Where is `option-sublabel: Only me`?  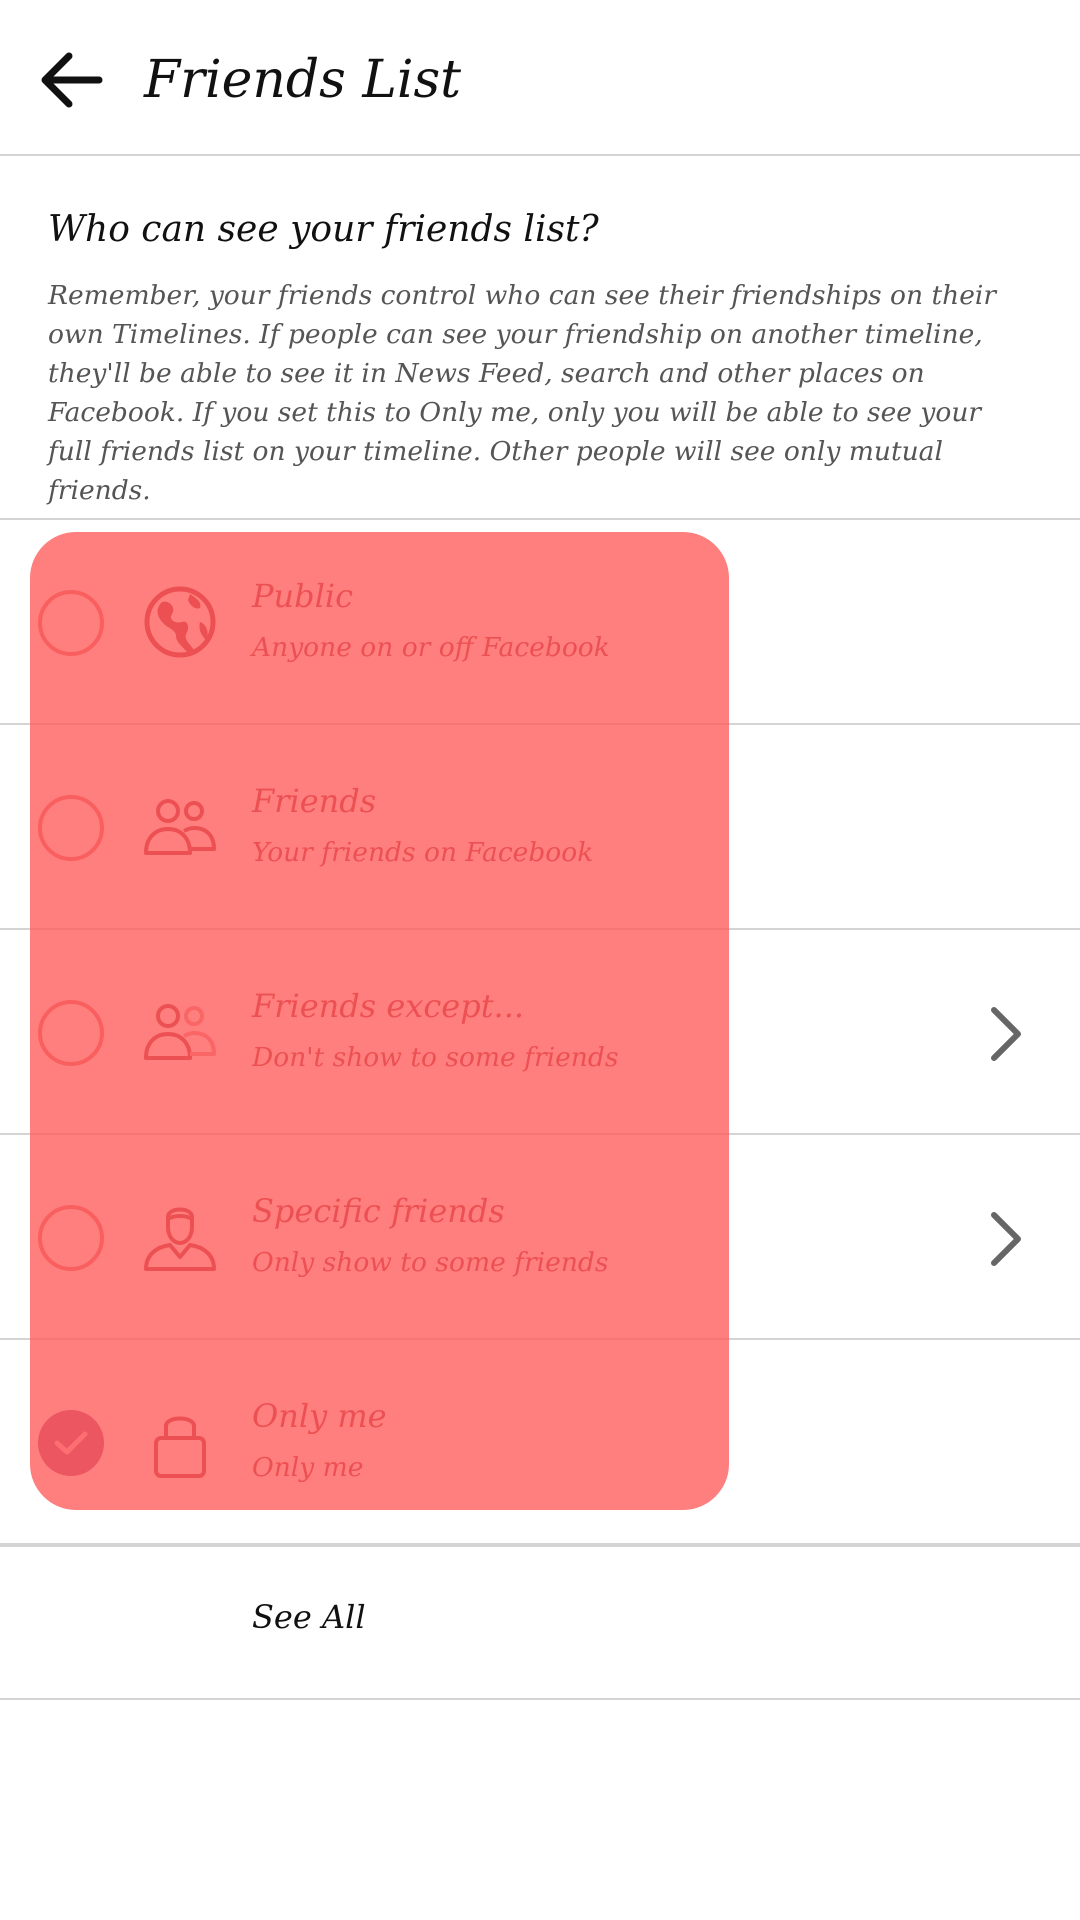
option-sublabel: Only me is located at coordinates (308, 1467).